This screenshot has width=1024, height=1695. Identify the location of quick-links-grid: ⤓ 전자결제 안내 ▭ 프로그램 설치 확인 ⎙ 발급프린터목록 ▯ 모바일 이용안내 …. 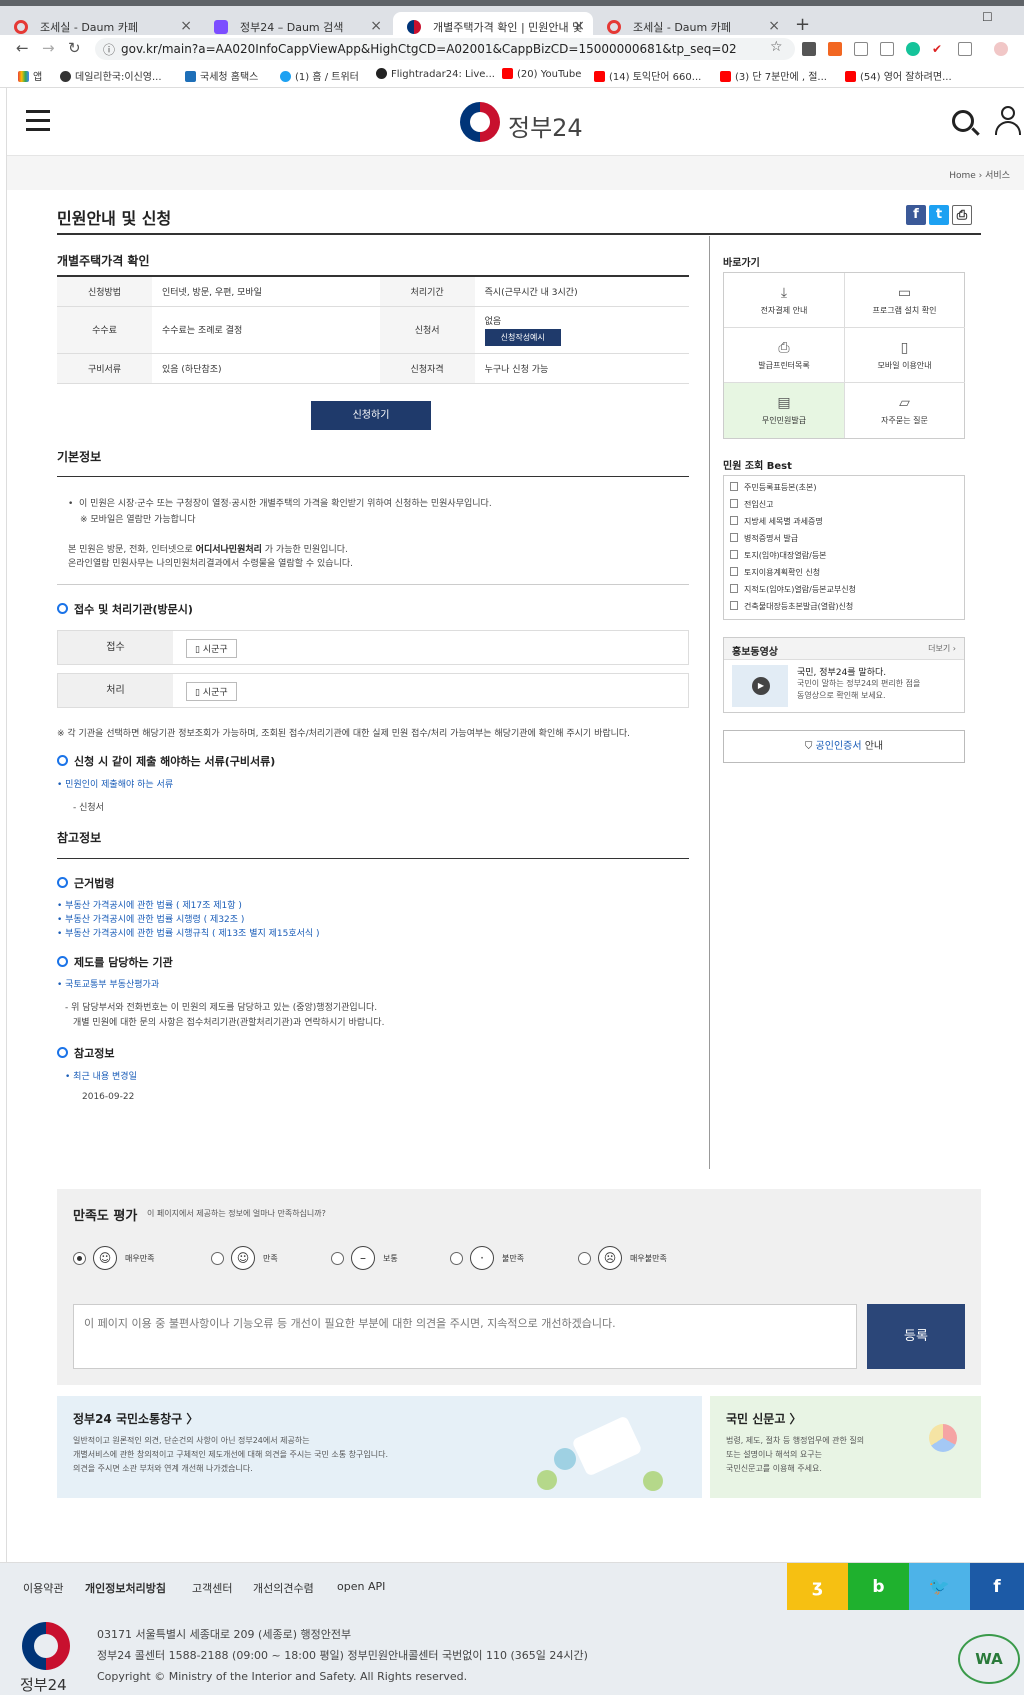
(844, 355).